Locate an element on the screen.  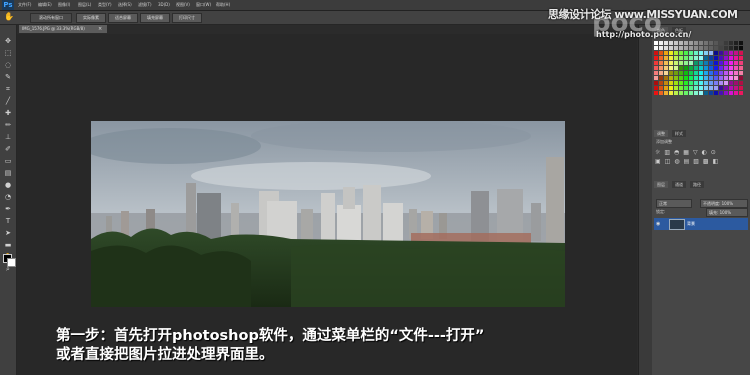
eraser-tool-icon: ▭ is located at coordinates (8, 161).